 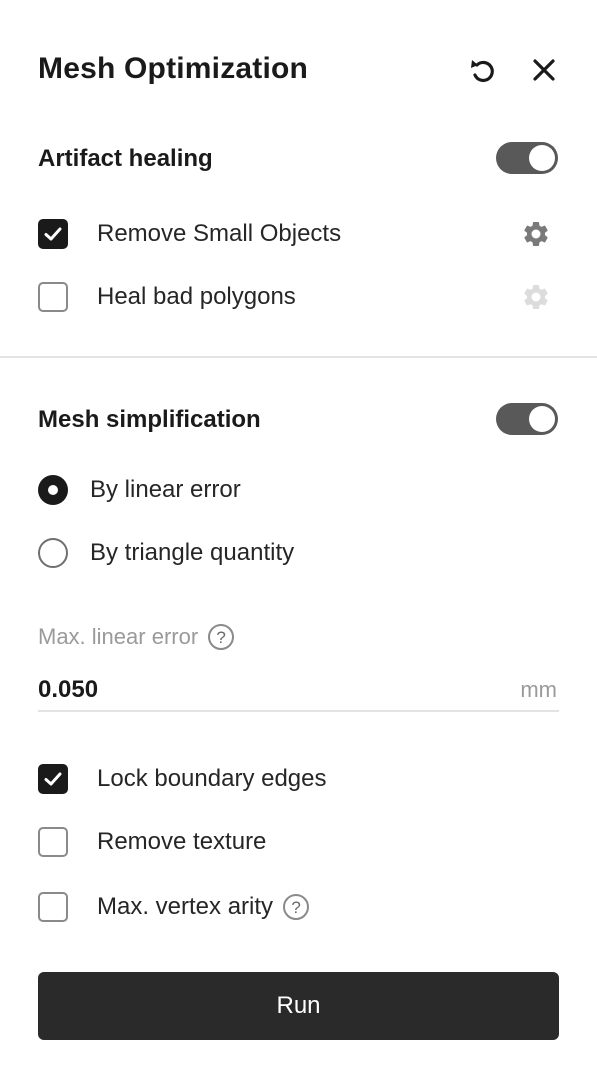 I want to click on max-vertex-arity-checkbox, so click(x=53, y=907).